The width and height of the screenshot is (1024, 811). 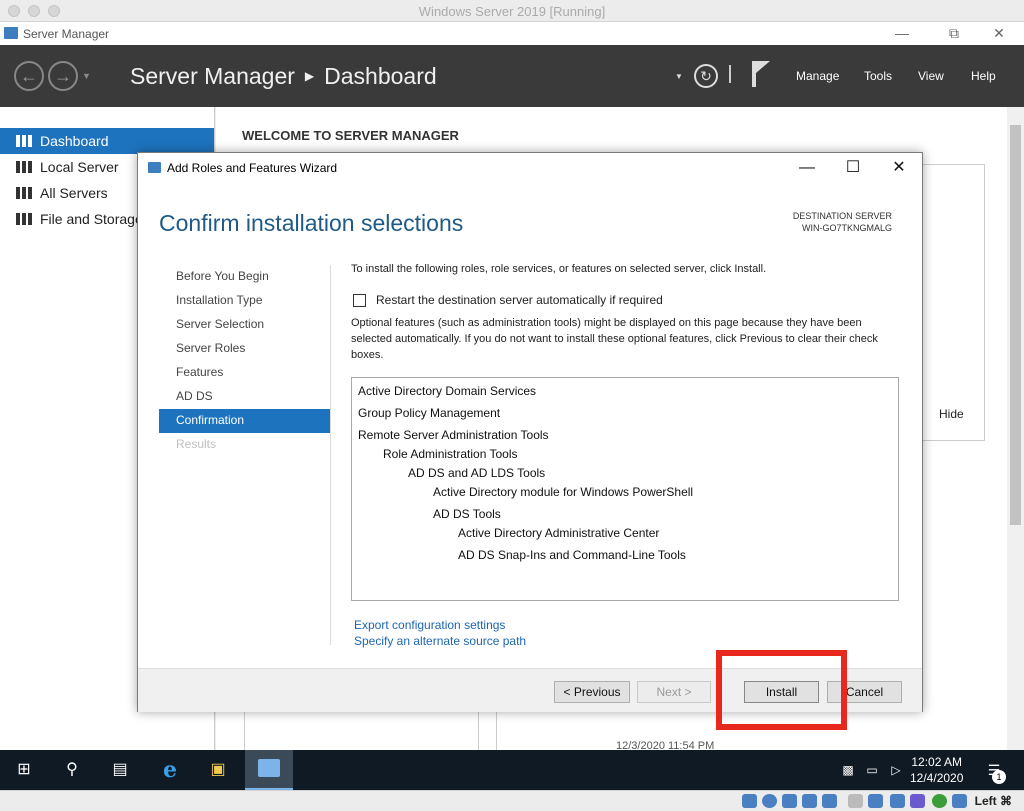 I want to click on dialog-maximize-icon: ☐, so click(x=853, y=168).